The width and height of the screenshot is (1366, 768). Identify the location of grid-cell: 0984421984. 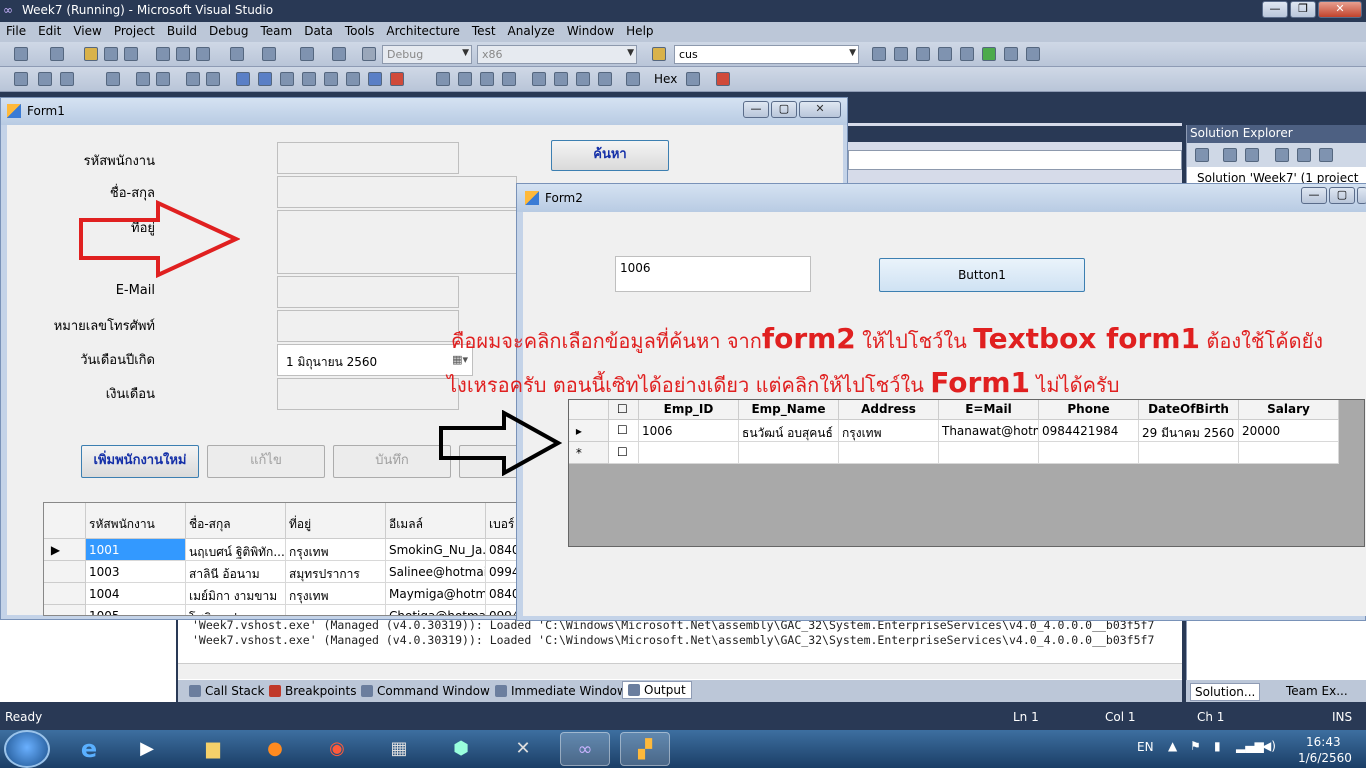
(1089, 431).